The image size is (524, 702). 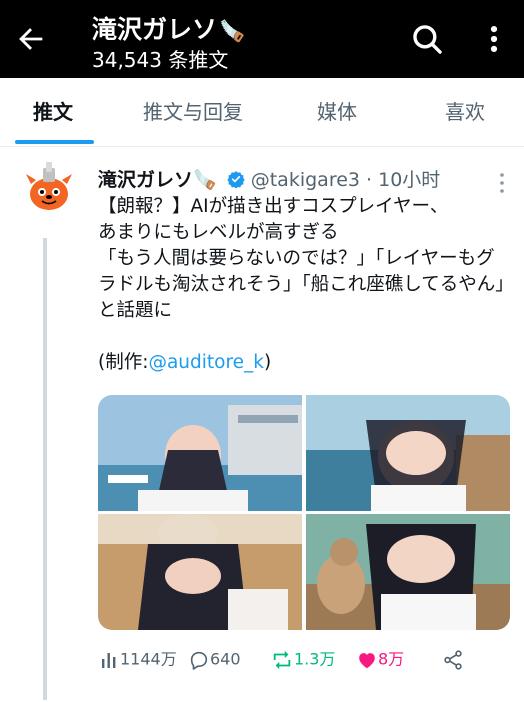 I want to click on views-count: 1144万, so click(x=148, y=659).